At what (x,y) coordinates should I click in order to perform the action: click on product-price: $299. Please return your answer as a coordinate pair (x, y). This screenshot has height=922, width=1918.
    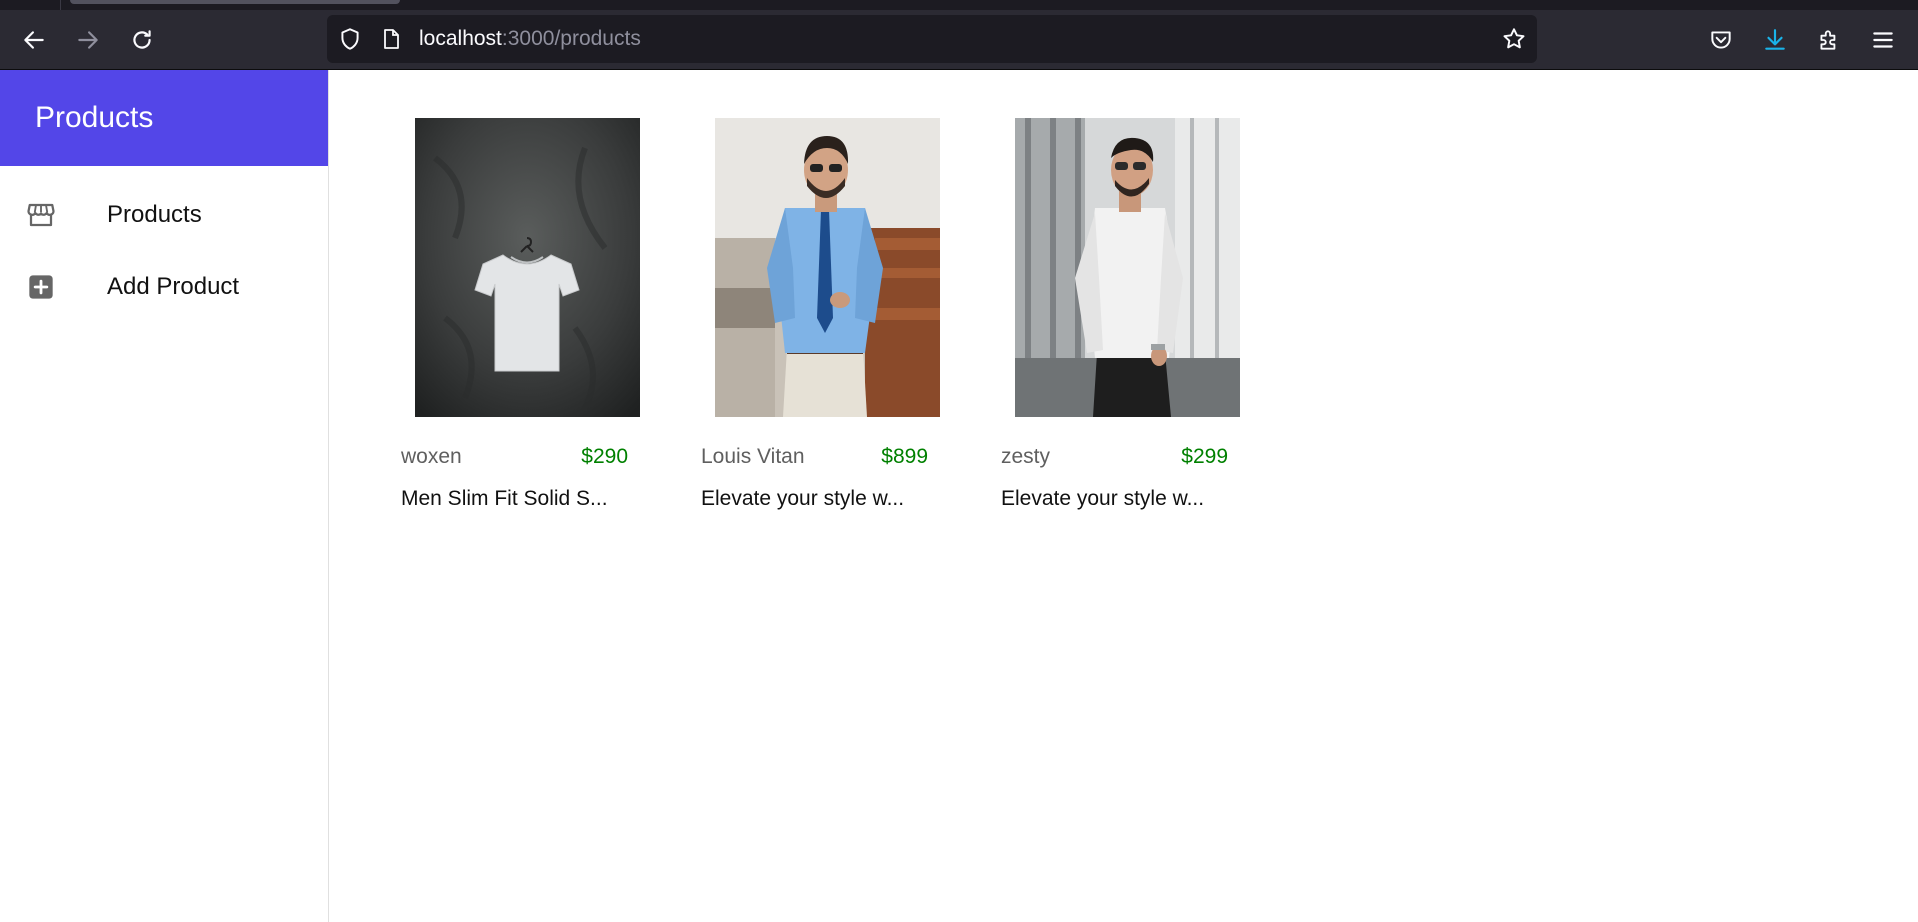
    Looking at the image, I should click on (1204, 456).